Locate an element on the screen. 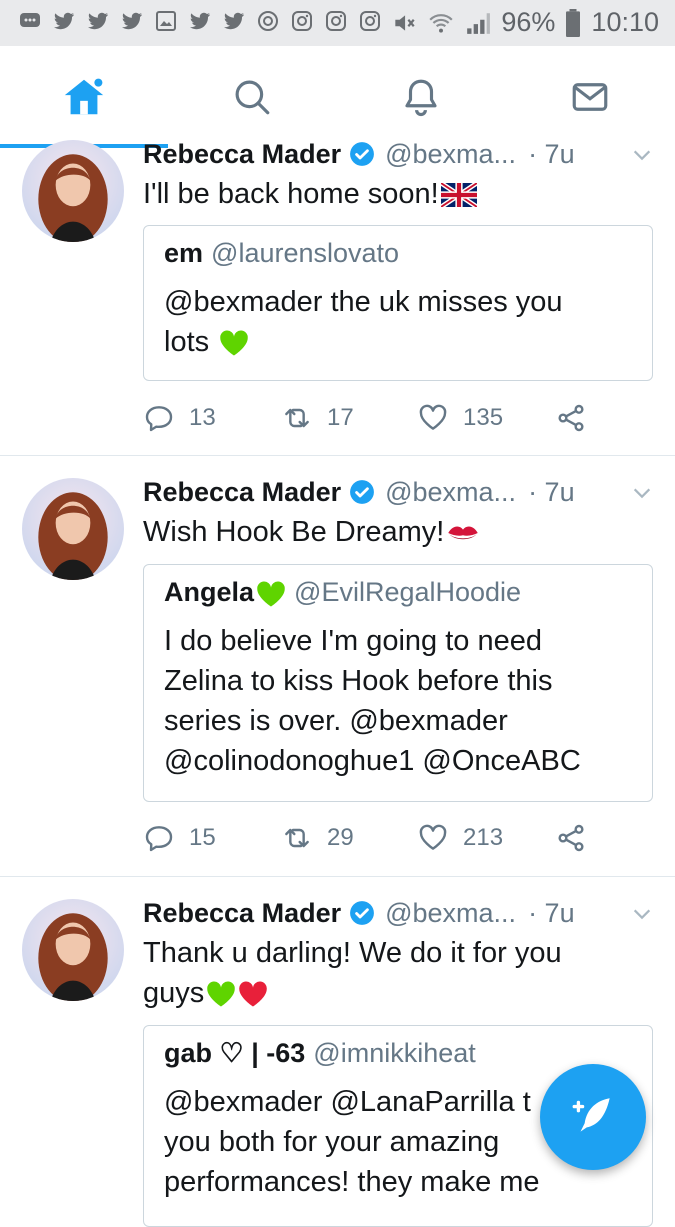 This screenshot has height=1227, width=675. retweet-count: 17 is located at coordinates (340, 417).